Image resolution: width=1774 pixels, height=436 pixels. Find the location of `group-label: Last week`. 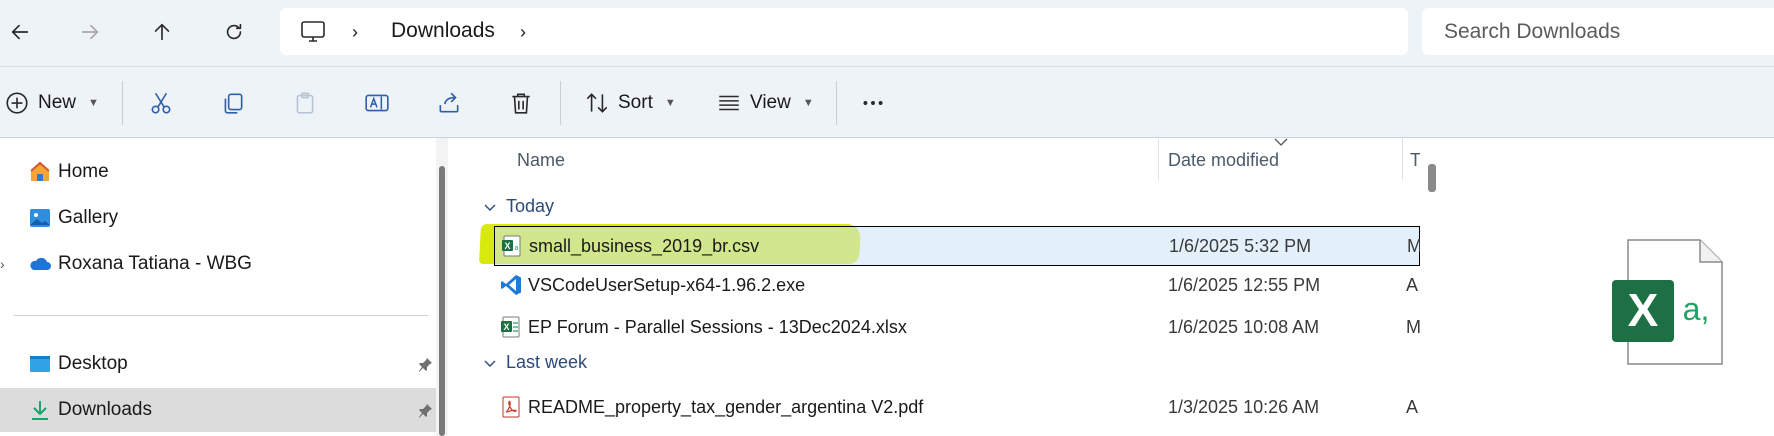

group-label: Last week is located at coordinates (547, 362).